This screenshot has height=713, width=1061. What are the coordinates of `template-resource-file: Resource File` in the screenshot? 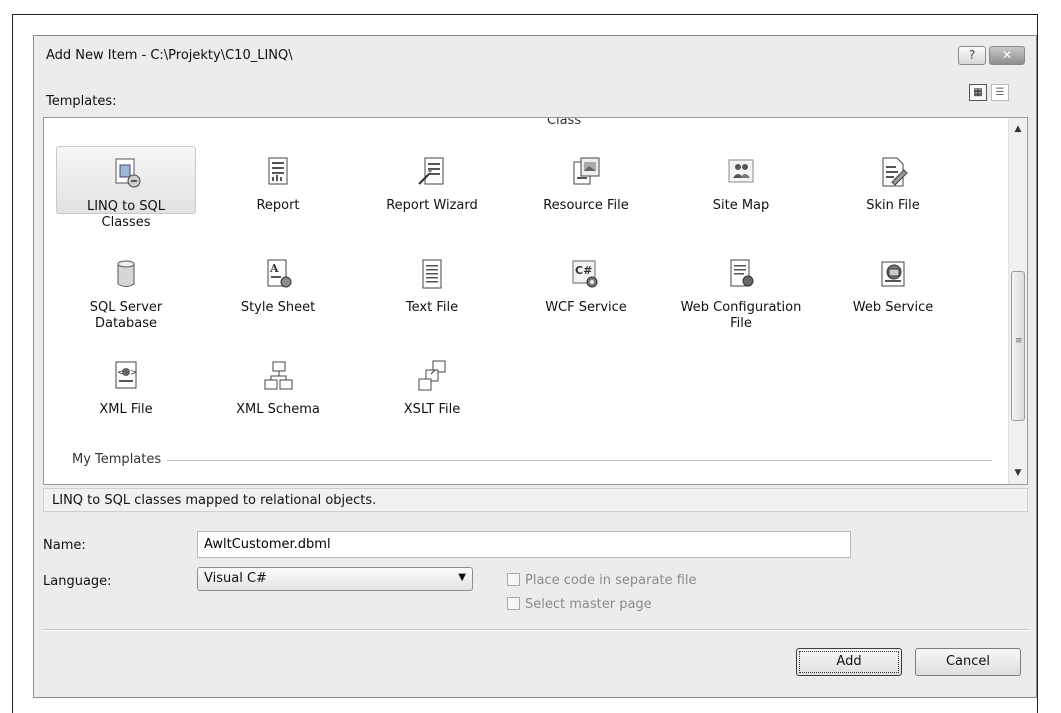 It's located at (586, 180).